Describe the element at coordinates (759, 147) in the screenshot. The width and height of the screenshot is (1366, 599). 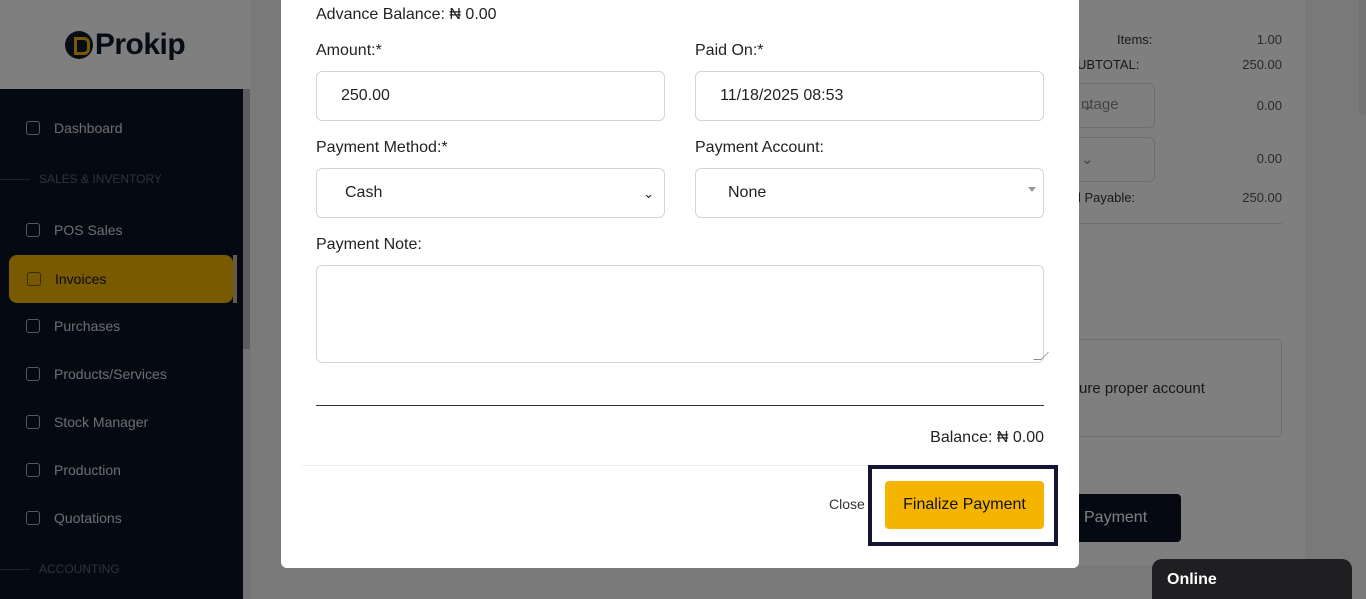
I see `payment-account-label: Payment Account:` at that location.